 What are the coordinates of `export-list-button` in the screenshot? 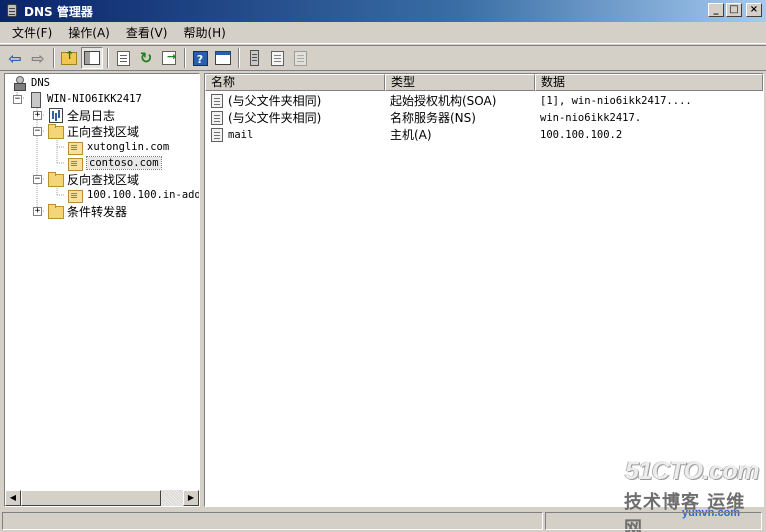 It's located at (169, 58).